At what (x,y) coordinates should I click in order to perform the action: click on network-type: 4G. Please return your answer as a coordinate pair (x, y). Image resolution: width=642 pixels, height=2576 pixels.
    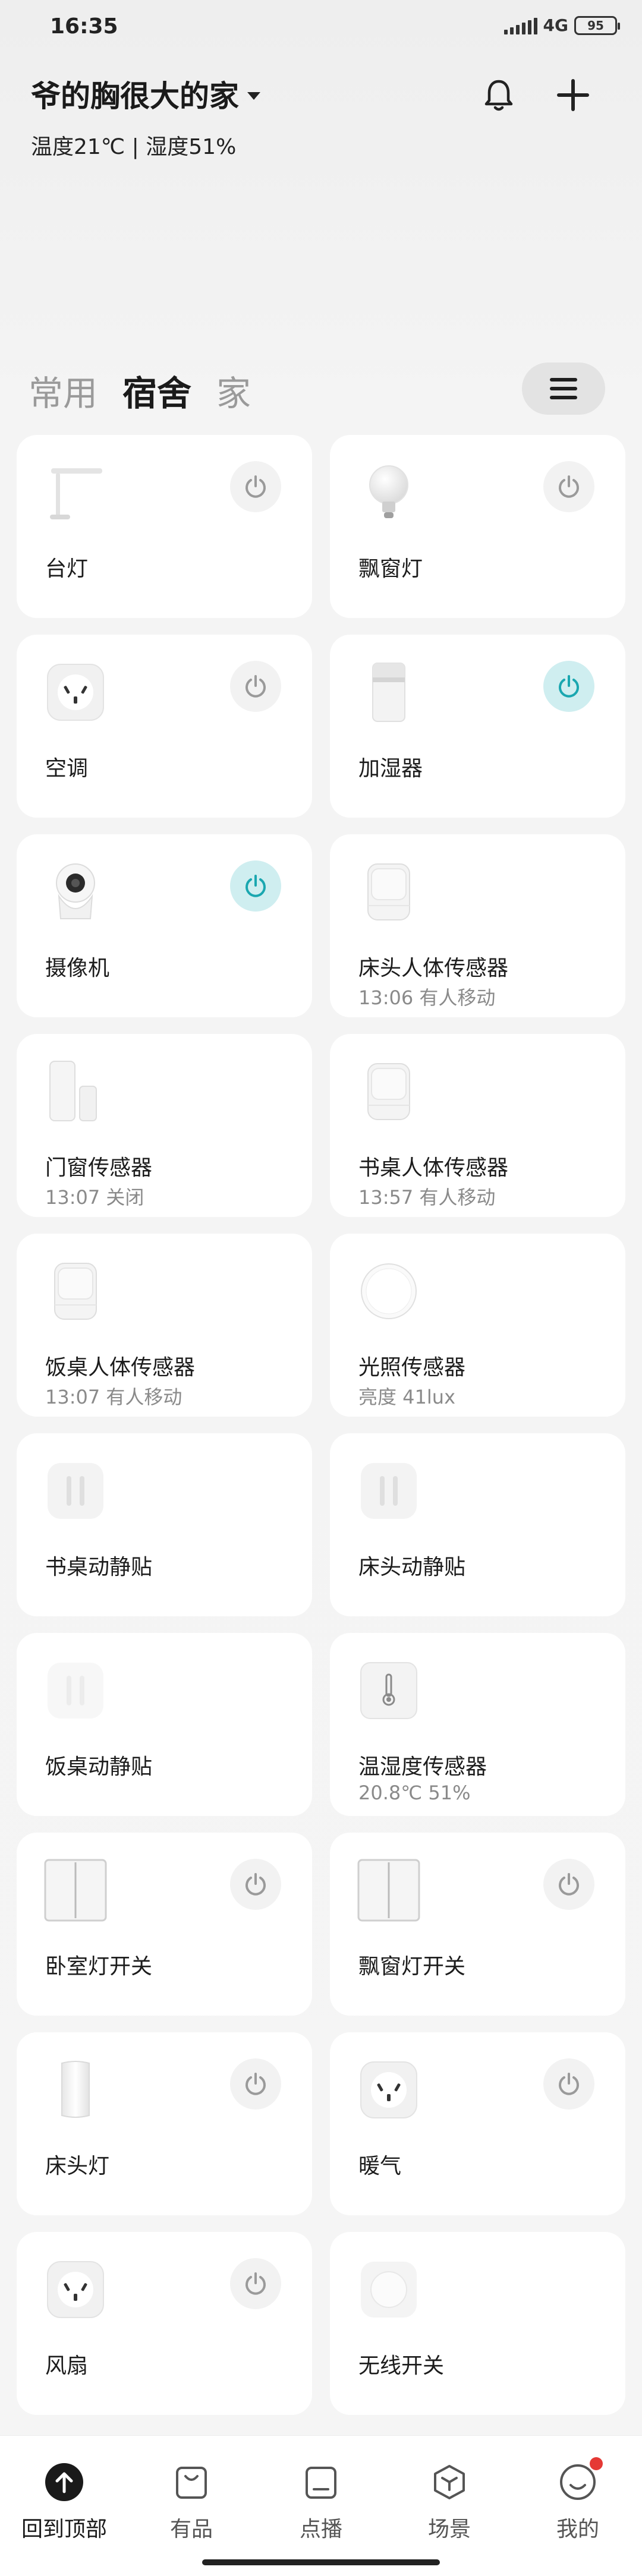
    Looking at the image, I should click on (555, 25).